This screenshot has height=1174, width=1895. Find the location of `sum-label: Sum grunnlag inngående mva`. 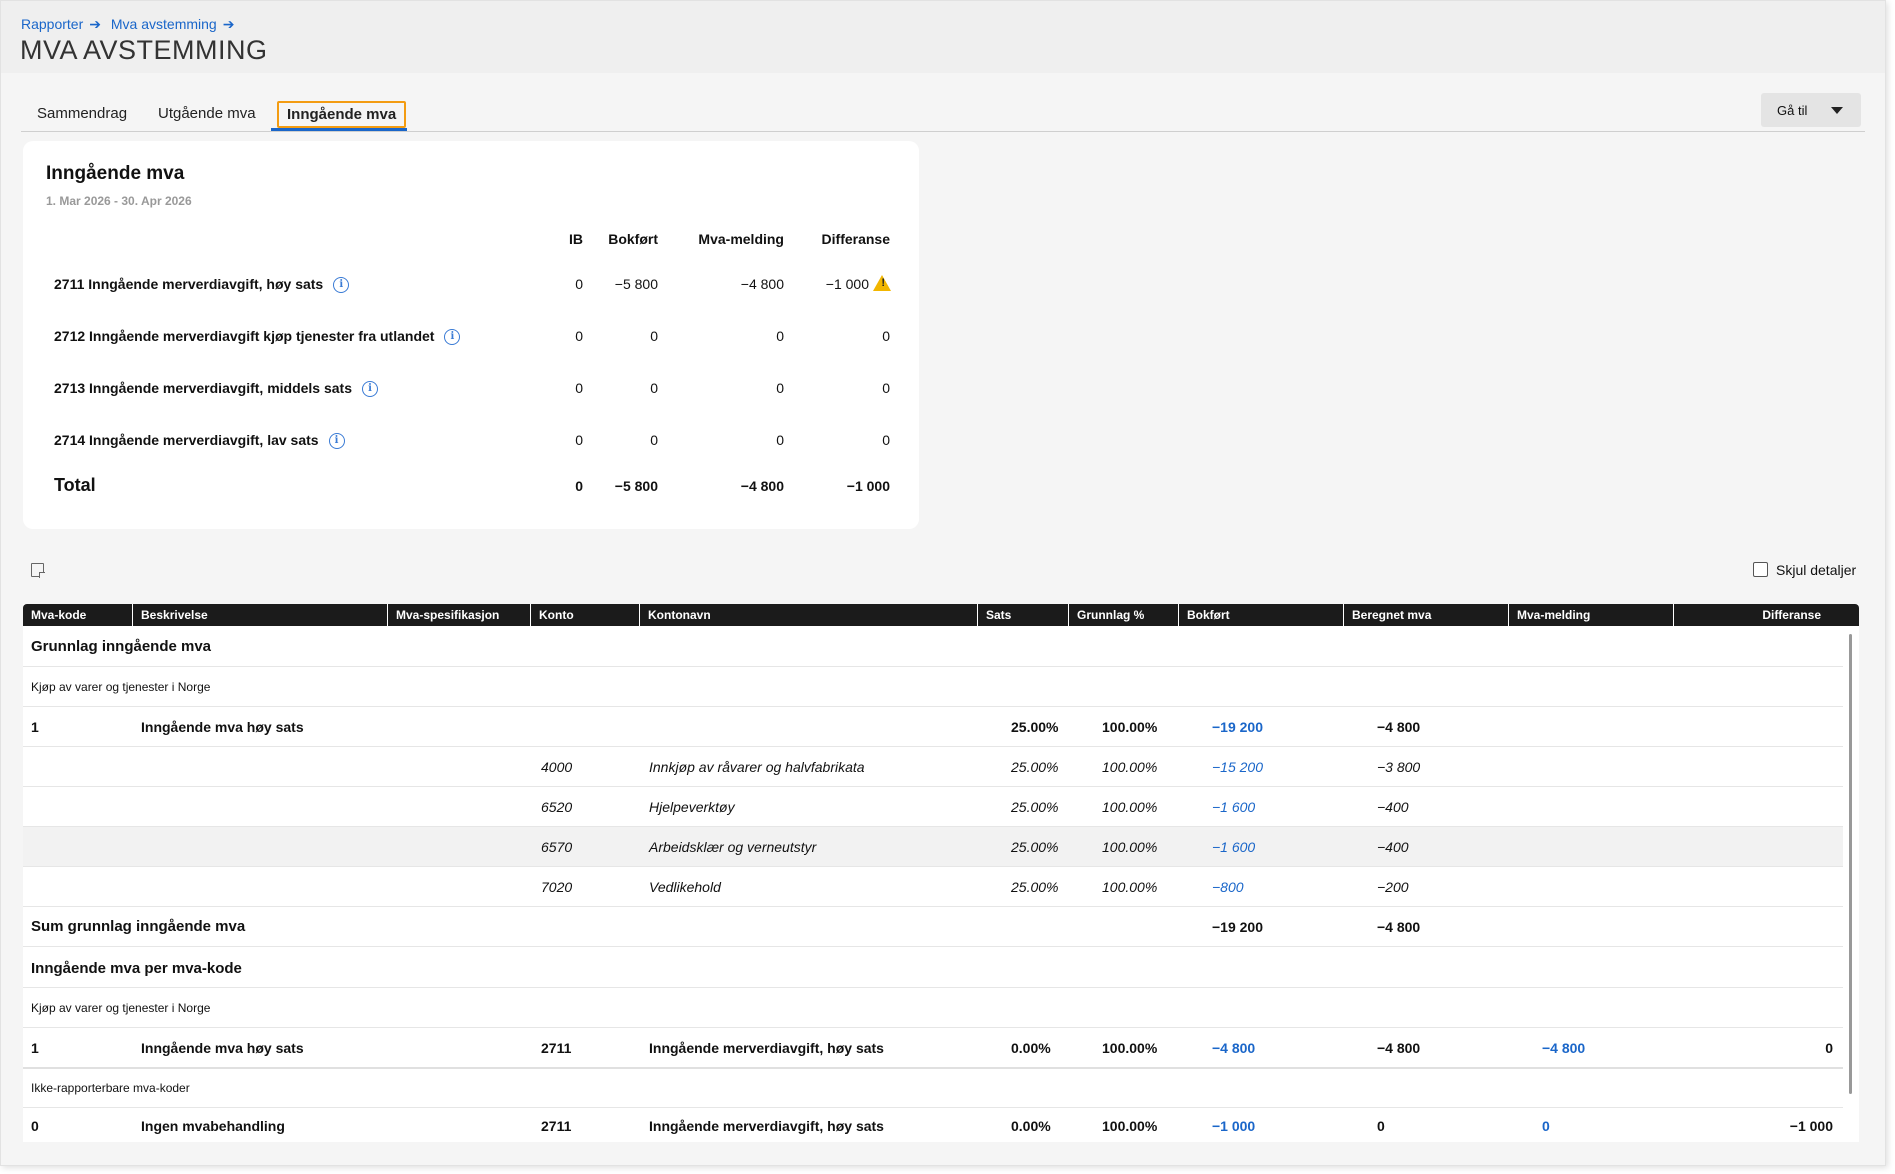

sum-label: Sum grunnlag inngående mva is located at coordinates (138, 926).